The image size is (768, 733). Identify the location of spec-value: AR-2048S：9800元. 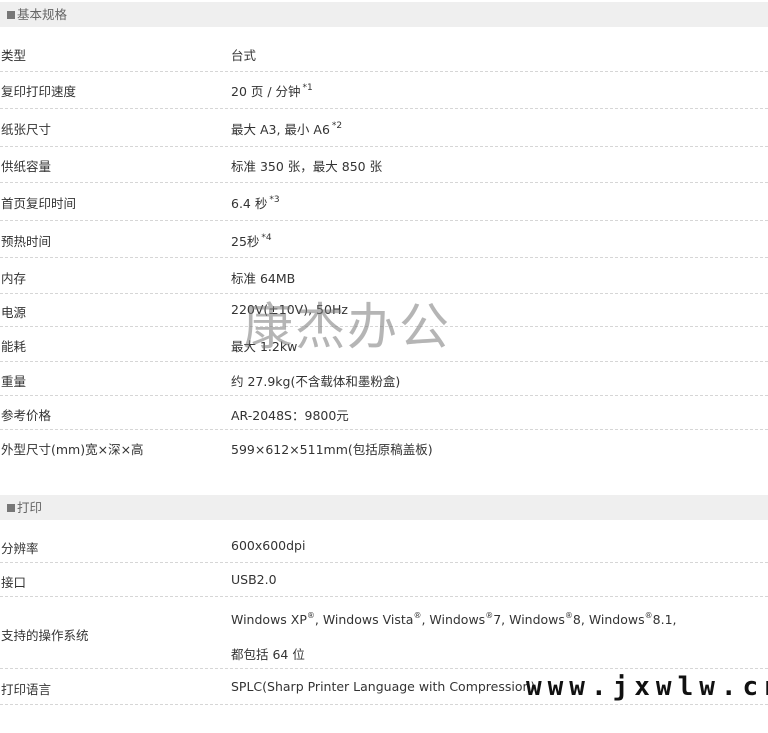
(290, 415).